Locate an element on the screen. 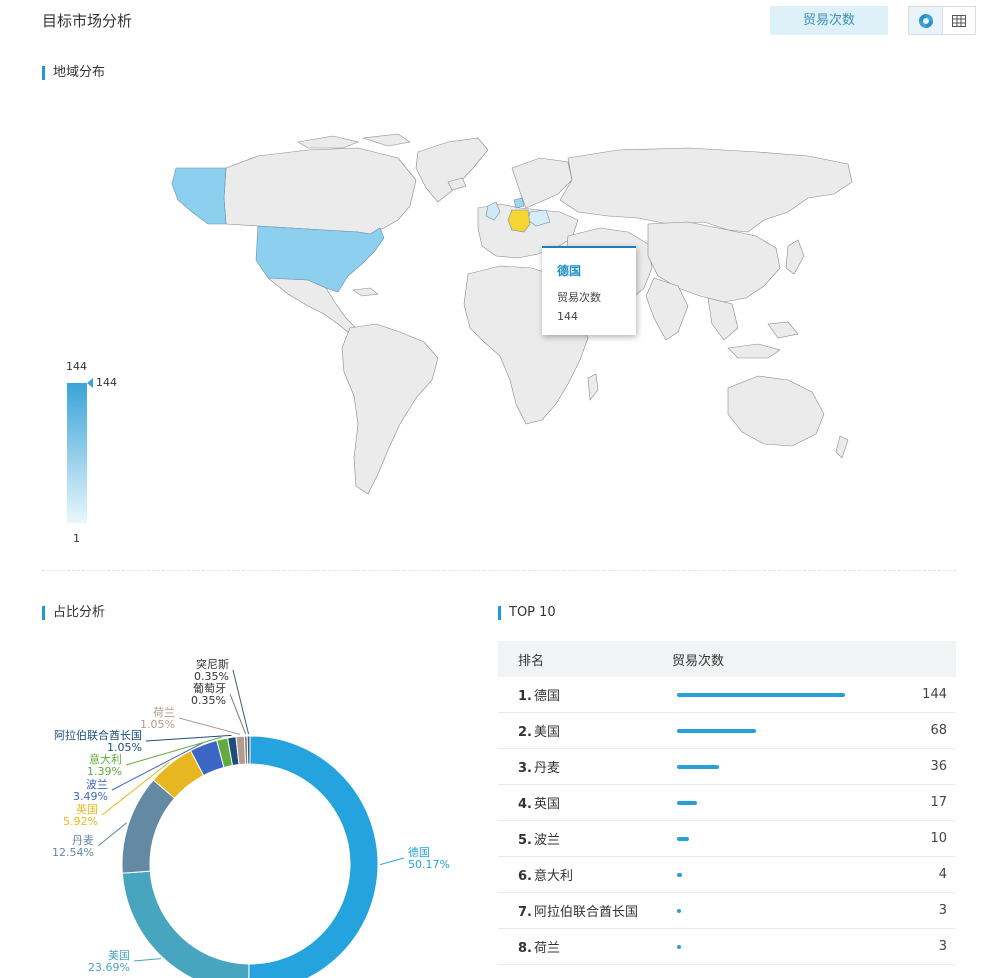 The width and height of the screenshot is (985, 978). table-row: 7. 阿拉伯联合酋长国 3 is located at coordinates (727, 911).